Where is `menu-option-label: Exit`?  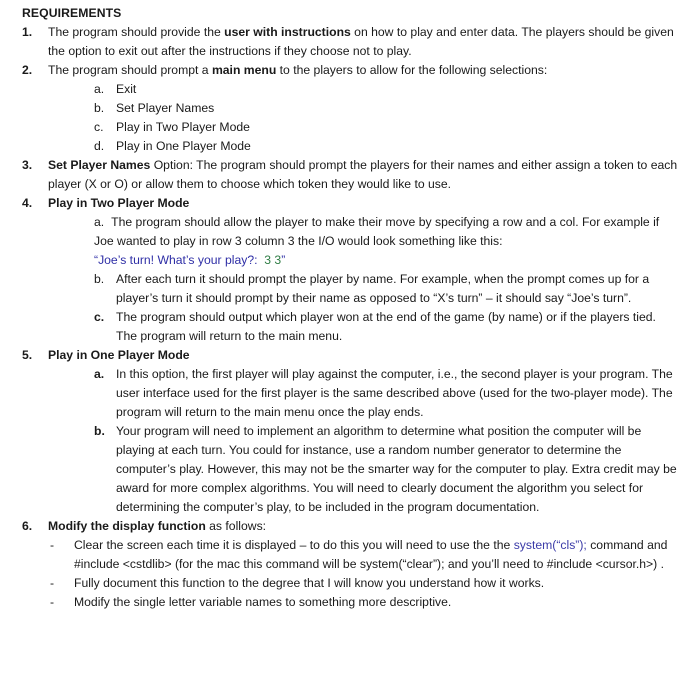
menu-option-label: Exit is located at coordinates (126, 89).